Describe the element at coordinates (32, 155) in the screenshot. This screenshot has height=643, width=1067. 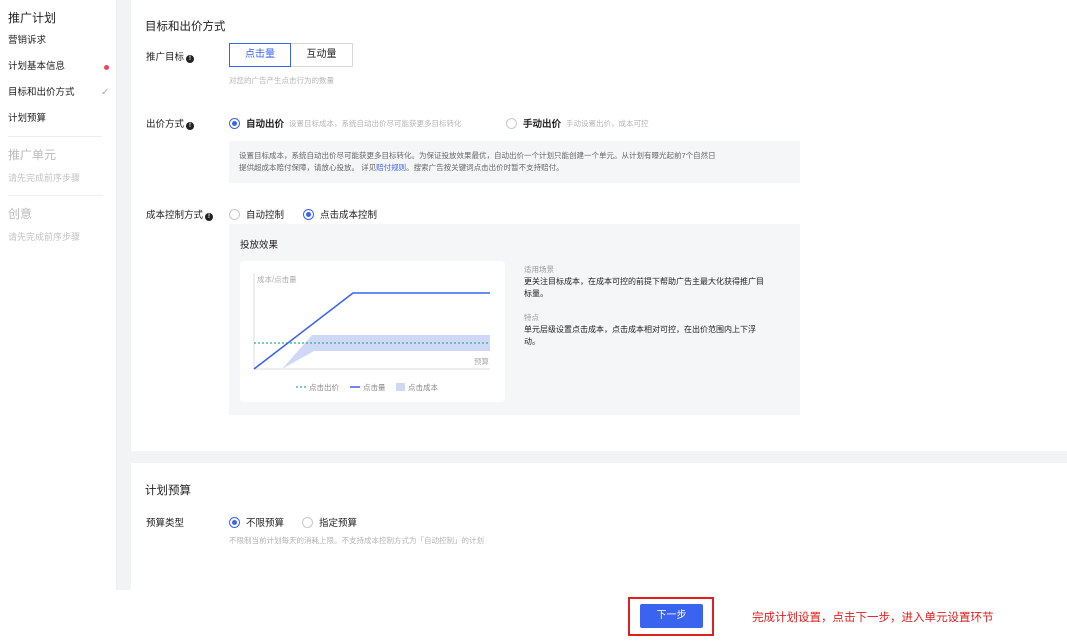
I see `sidebar-section-unit: 推广单元` at that location.